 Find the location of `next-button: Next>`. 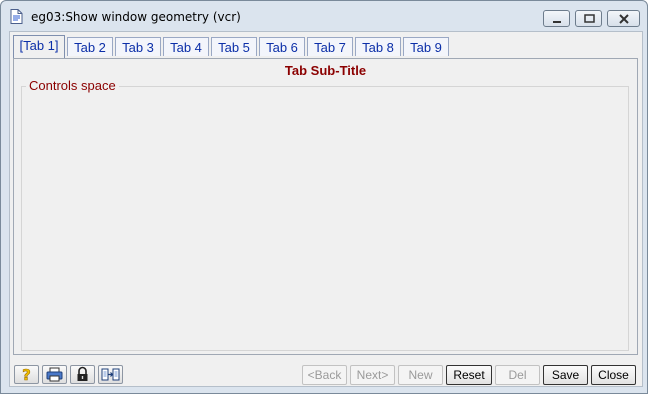

next-button: Next> is located at coordinates (372, 375).